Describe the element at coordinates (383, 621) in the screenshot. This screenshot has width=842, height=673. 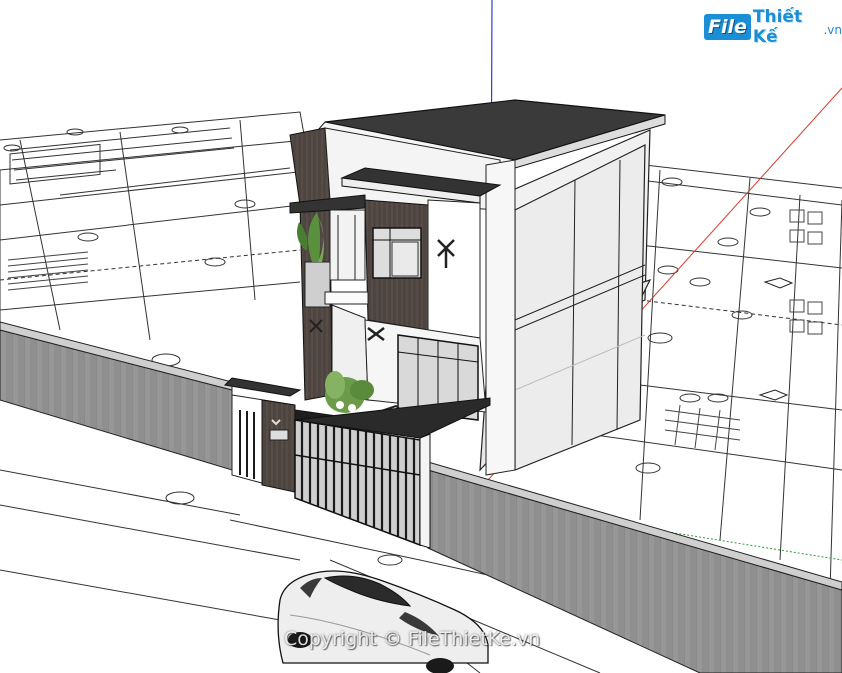
I see `car-model` at that location.